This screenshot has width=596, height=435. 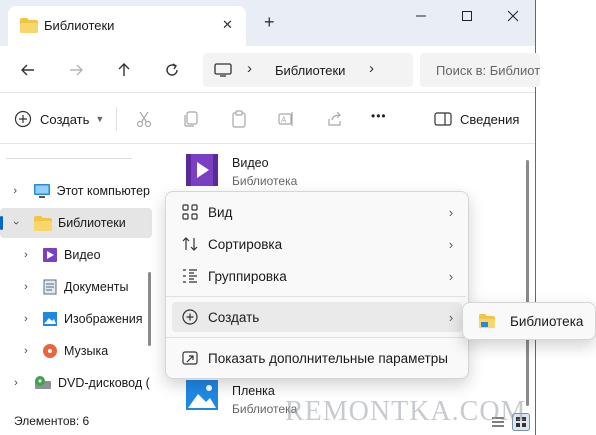 I want to click on cut-icon, so click(x=144, y=119).